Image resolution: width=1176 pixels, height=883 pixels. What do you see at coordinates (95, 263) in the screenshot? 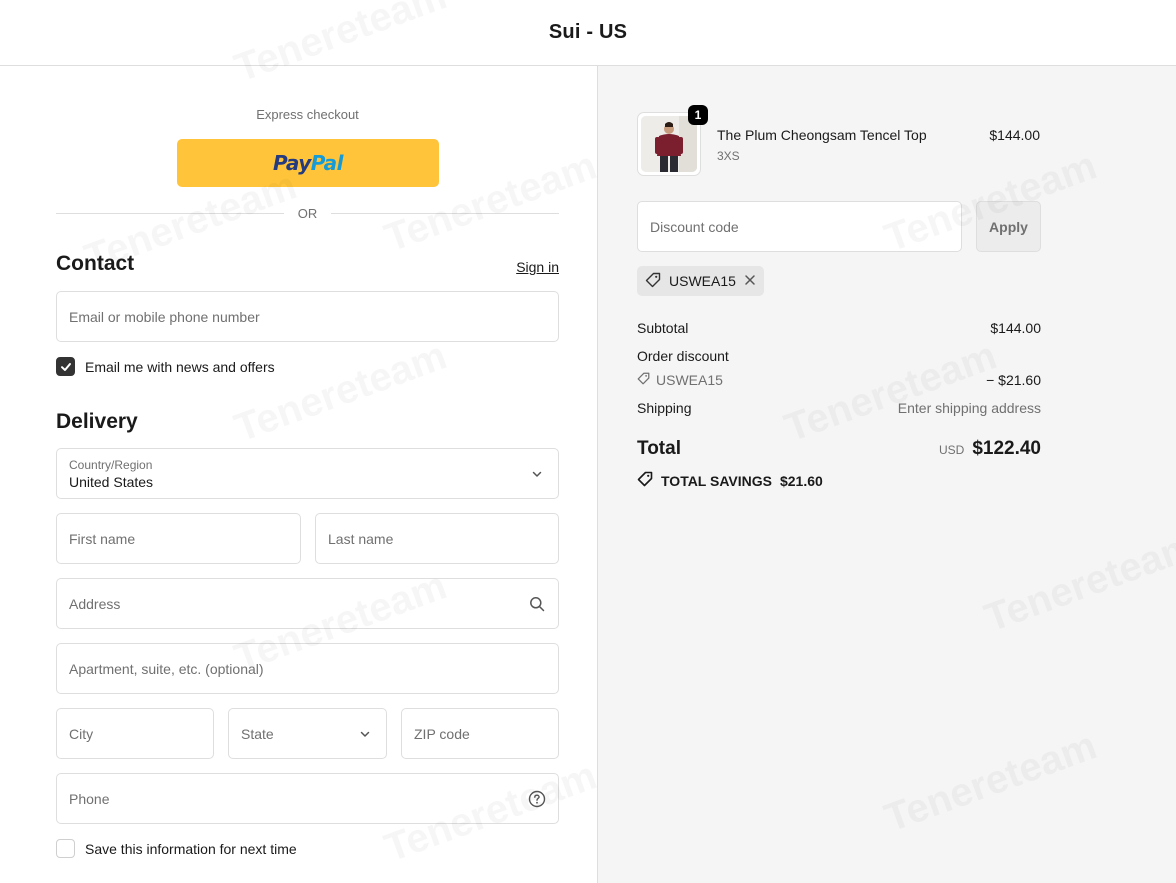
I see `contact-title: Contact` at bounding box center [95, 263].